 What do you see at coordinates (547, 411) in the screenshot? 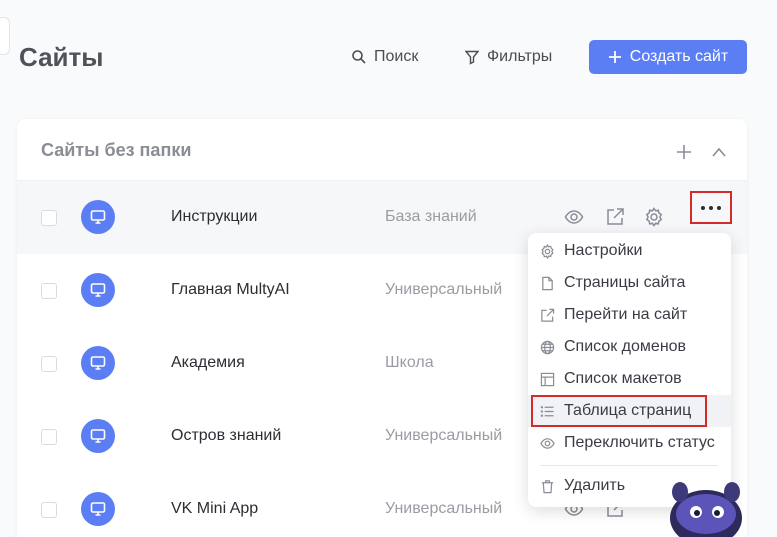
I see `list-icon` at bounding box center [547, 411].